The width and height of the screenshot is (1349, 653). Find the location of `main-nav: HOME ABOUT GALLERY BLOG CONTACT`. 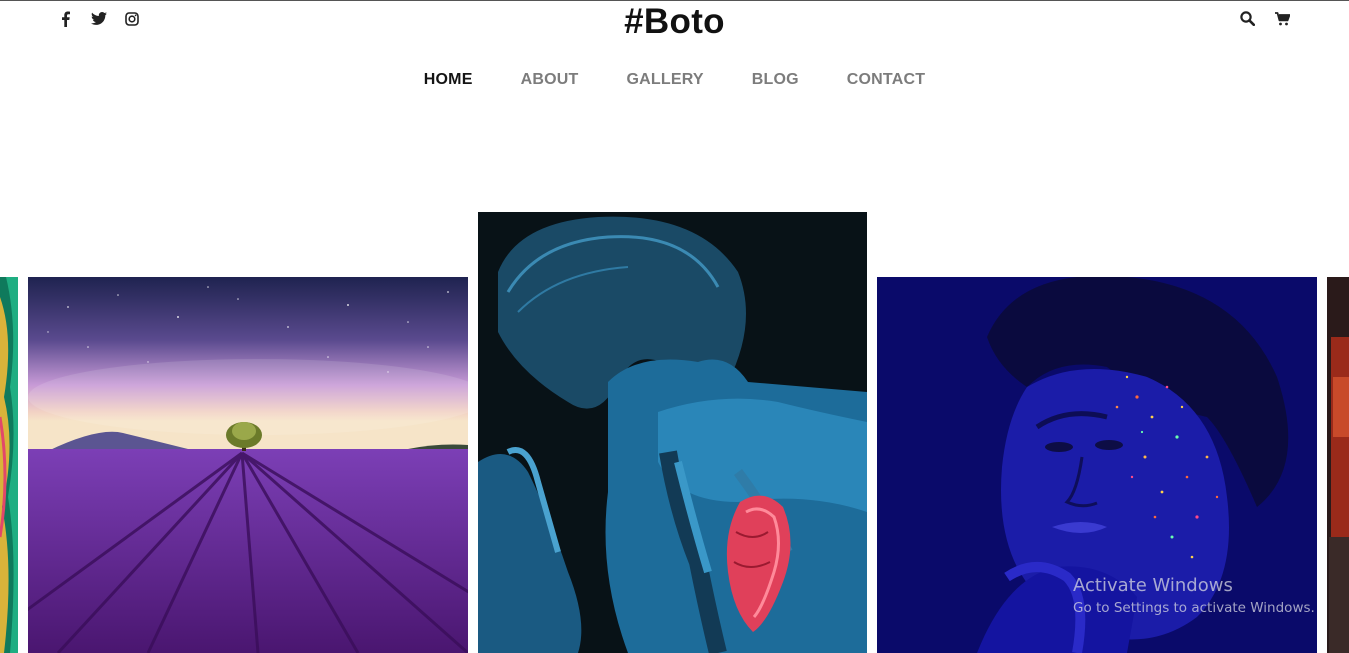

main-nav: HOME ABOUT GALLERY BLOG CONTACT is located at coordinates (674, 80).